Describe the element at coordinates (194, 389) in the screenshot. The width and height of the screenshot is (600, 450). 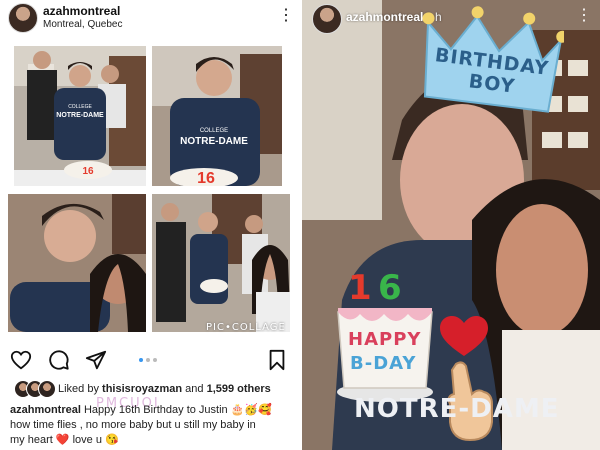
I see `likes-middle: and` at that location.